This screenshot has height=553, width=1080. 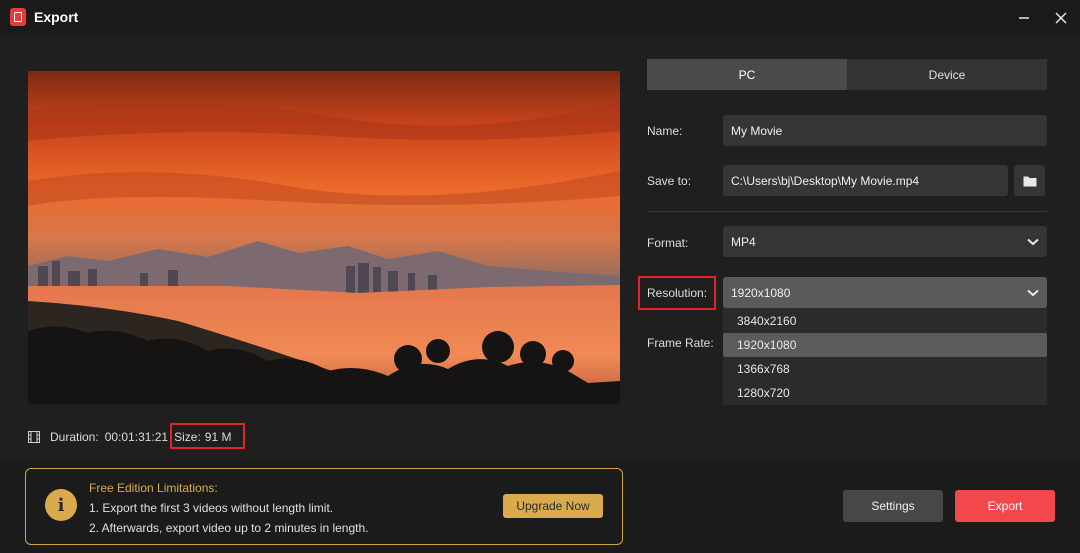 I want to click on close-icon, so click(x=1061, y=18).